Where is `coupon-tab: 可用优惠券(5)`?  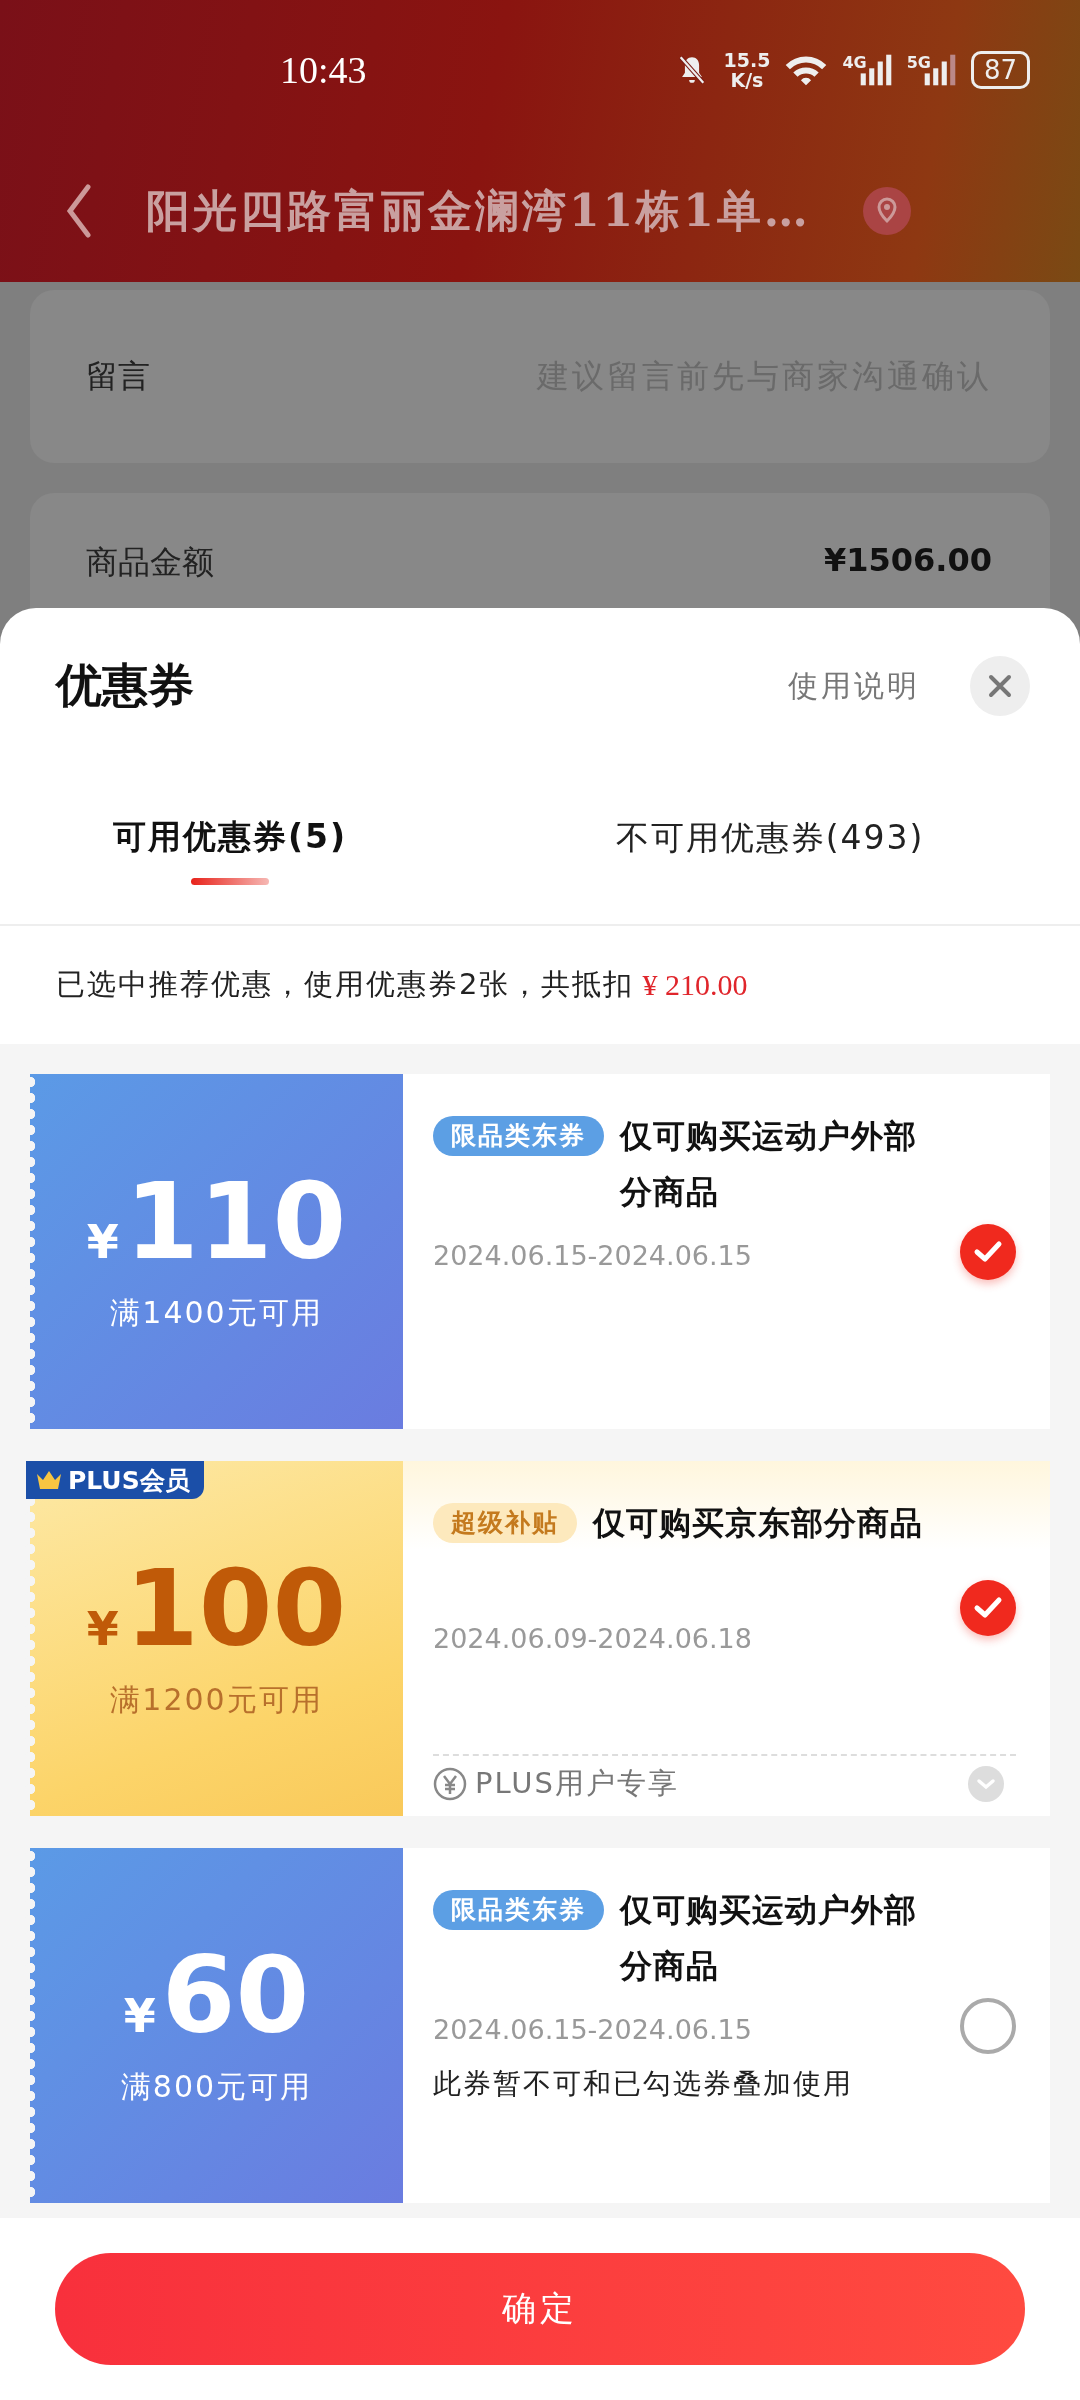 coupon-tab: 可用优惠券(5) is located at coordinates (230, 837).